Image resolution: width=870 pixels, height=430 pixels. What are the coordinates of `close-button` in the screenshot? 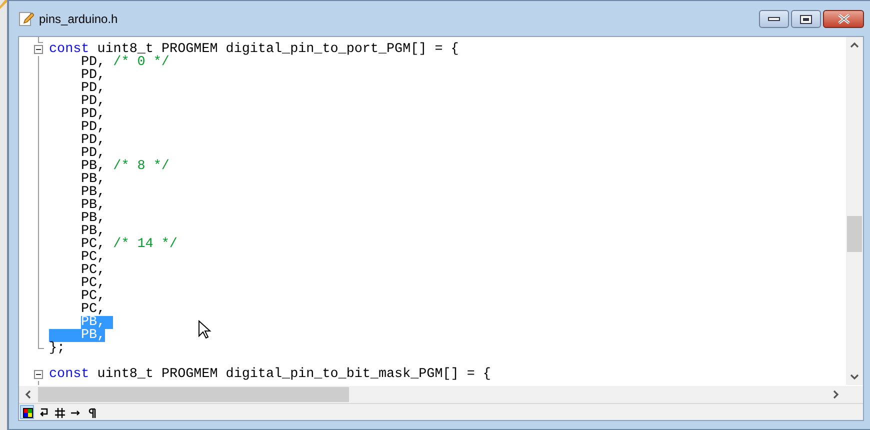 It's located at (843, 19).